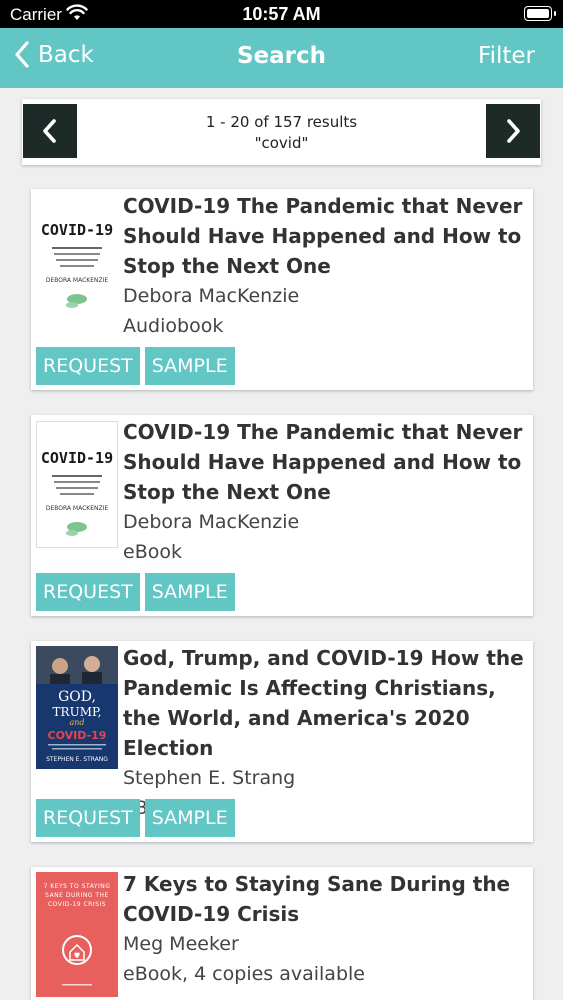  I want to click on book-format: eBook, 4 copies available, so click(244, 974).